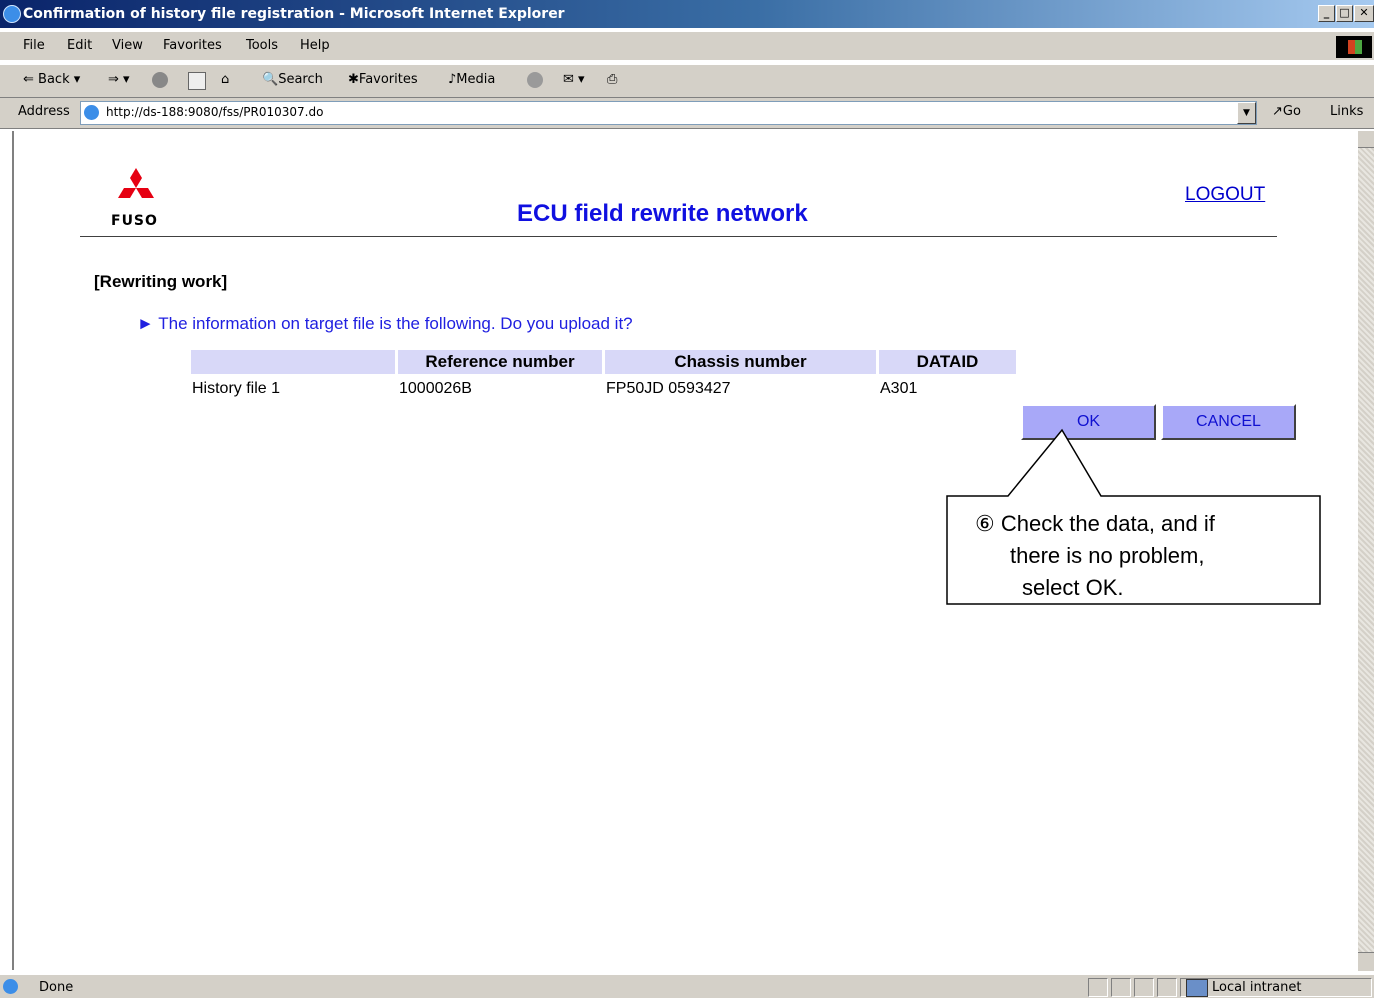 The width and height of the screenshot is (1374, 998). I want to click on mail-icon: ✉, so click(568, 79).